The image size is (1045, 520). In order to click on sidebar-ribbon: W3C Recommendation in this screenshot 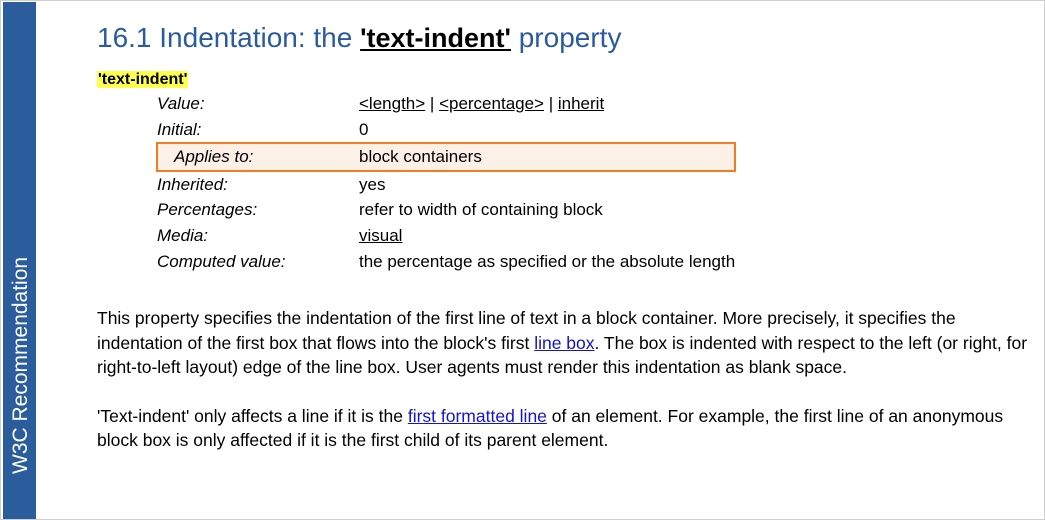, I will do `click(19, 260)`.